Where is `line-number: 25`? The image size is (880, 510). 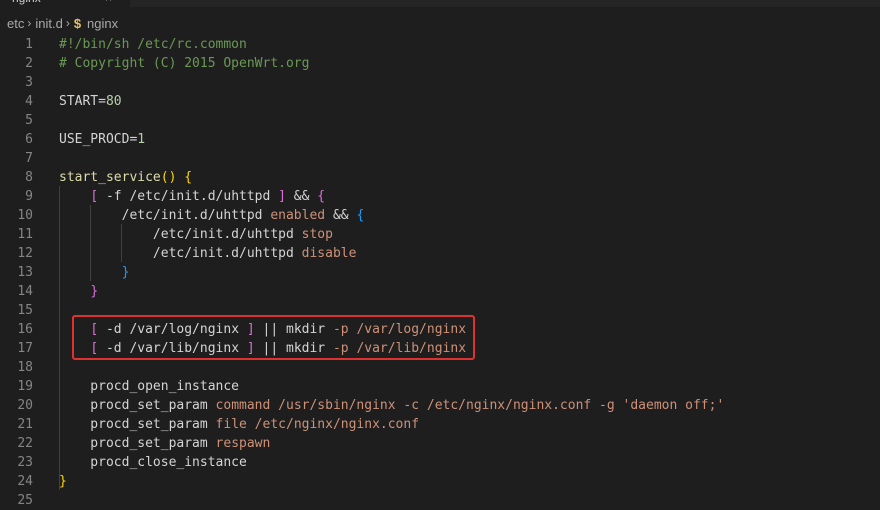
line-number: 25 is located at coordinates (25, 500).